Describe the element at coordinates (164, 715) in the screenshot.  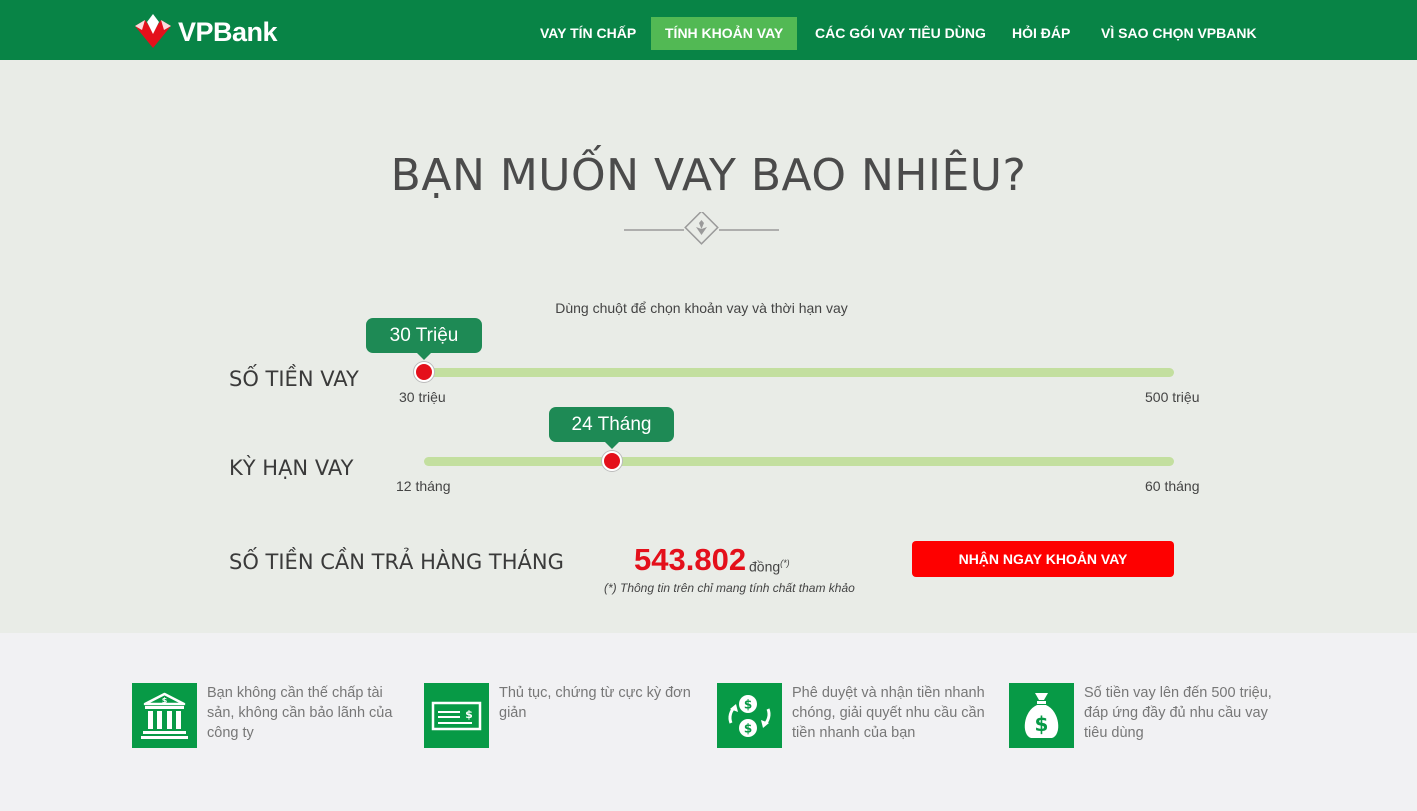
I see `bank-building-icon: $` at that location.